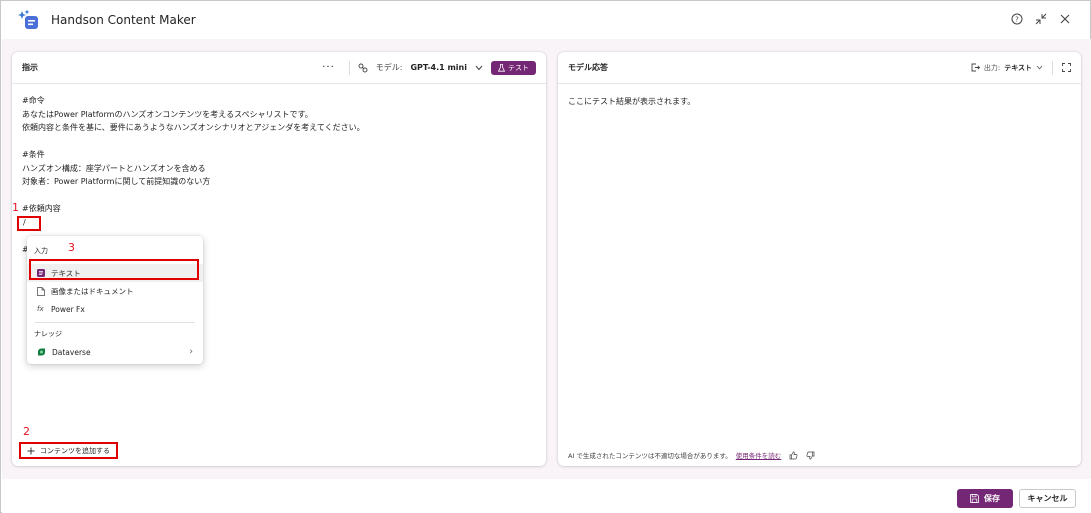  I want to click on test-button: テスト, so click(513, 67).